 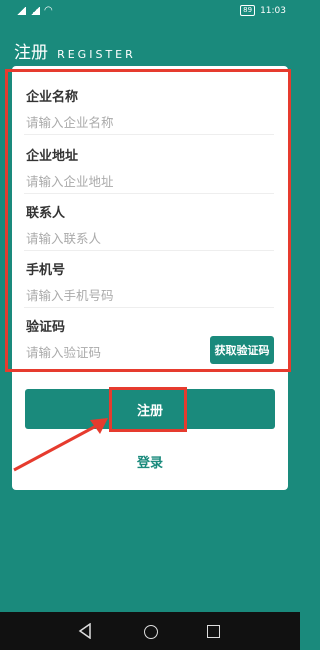 I want to click on navigation-bar, so click(x=150, y=631).